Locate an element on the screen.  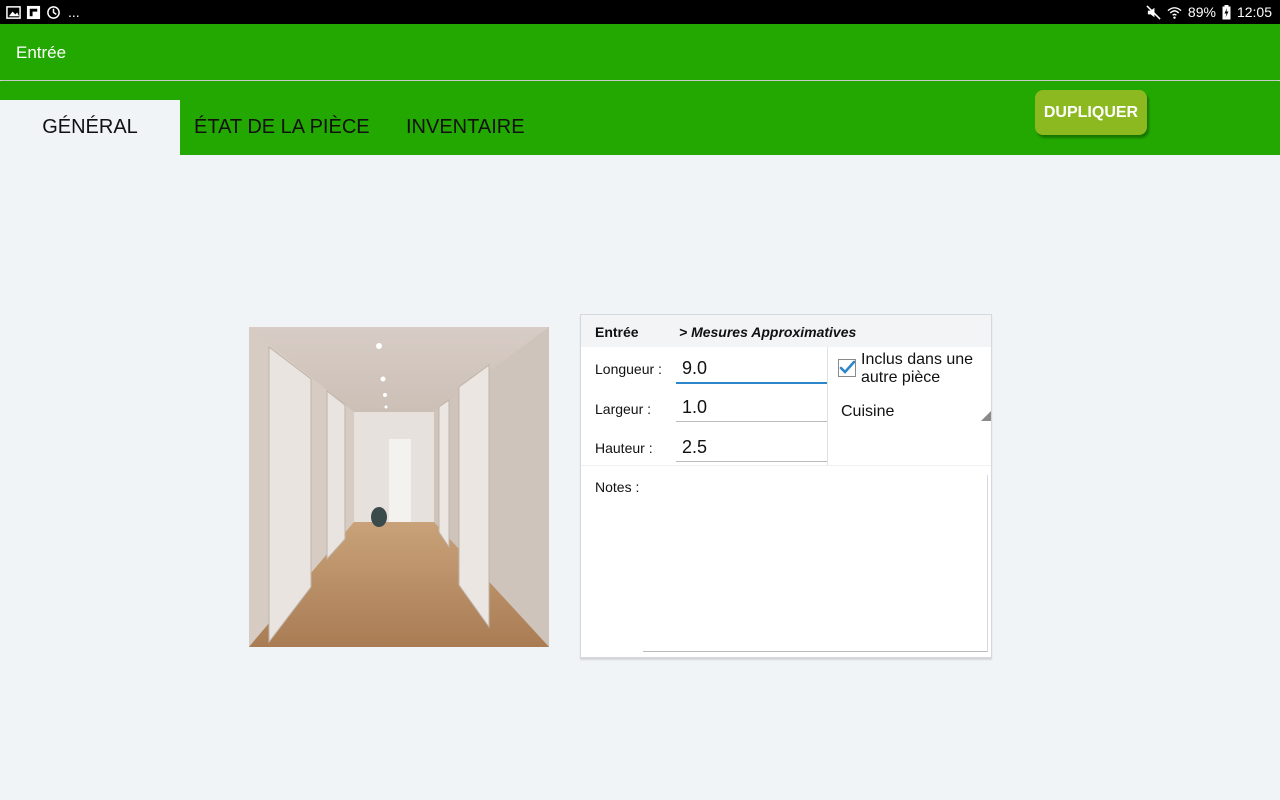
sync-icon is located at coordinates (53, 12).